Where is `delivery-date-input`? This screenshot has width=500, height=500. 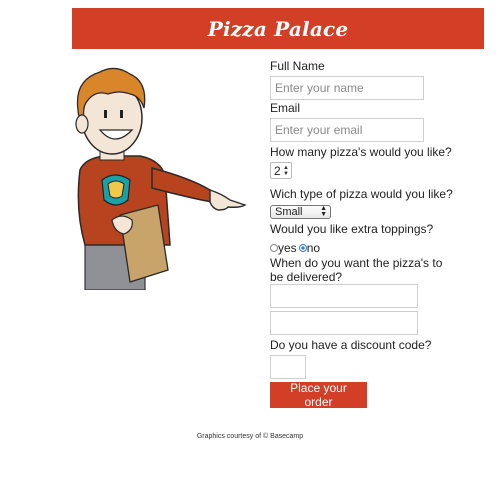 delivery-date-input is located at coordinates (344, 296).